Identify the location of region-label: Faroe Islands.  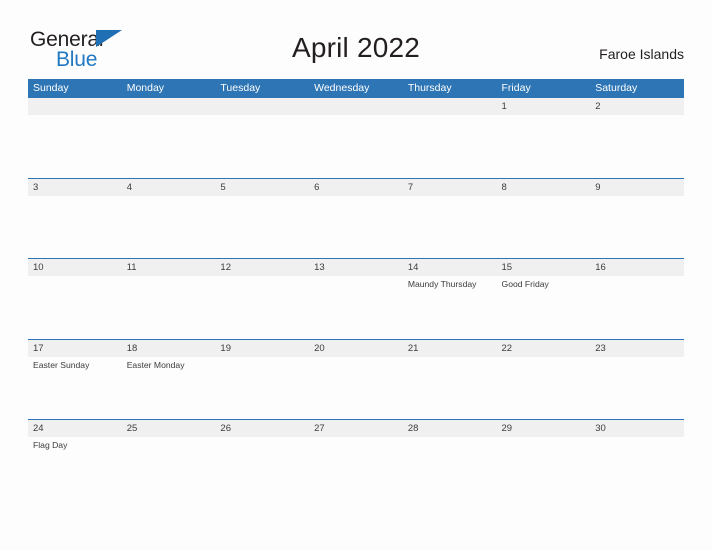
(641, 54).